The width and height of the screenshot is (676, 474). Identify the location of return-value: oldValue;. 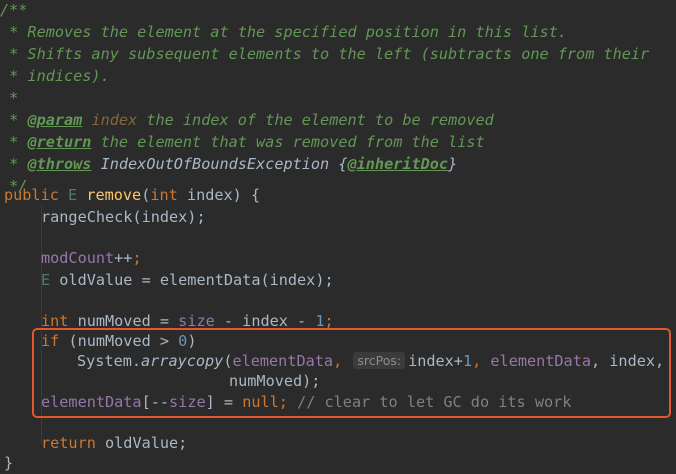
(141, 443).